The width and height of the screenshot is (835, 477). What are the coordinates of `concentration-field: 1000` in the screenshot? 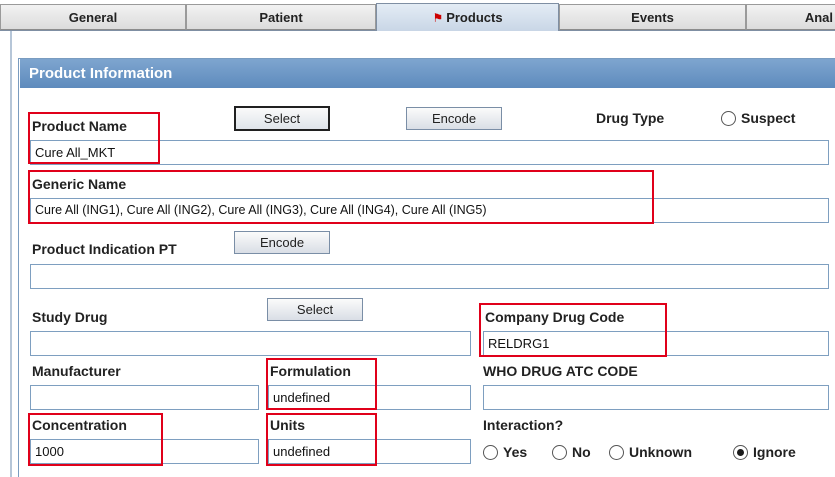 It's located at (144, 451).